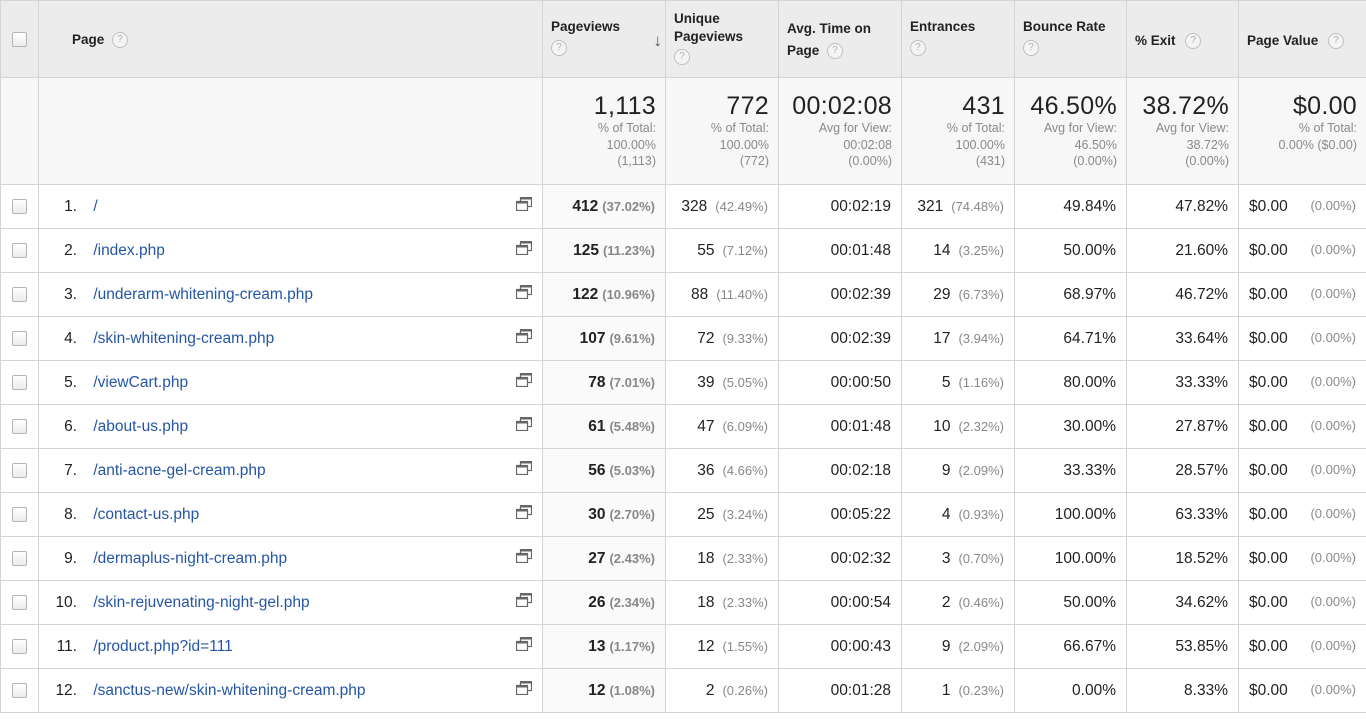 This screenshot has height=726, width=1366. Describe the element at coordinates (745, 558) in the screenshot. I see `unique-pageviews-percent: (2.33%)` at that location.